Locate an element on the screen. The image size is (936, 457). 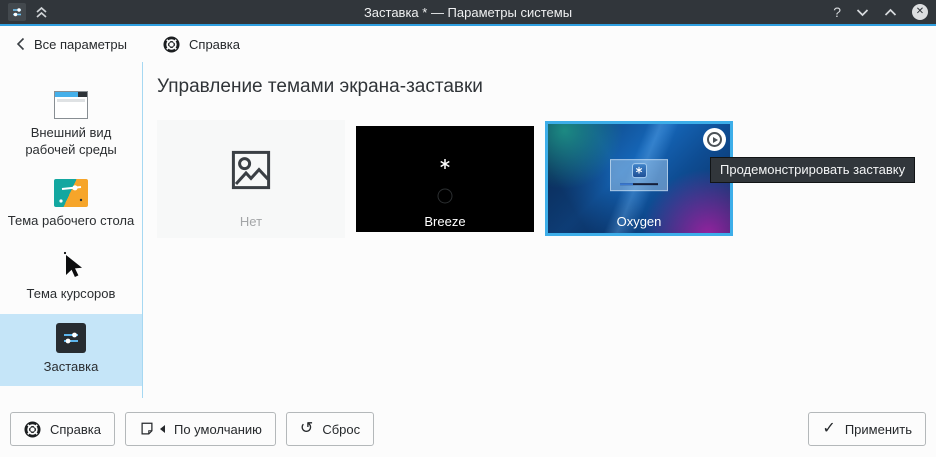
password-field-preview is located at coordinates (639, 183).